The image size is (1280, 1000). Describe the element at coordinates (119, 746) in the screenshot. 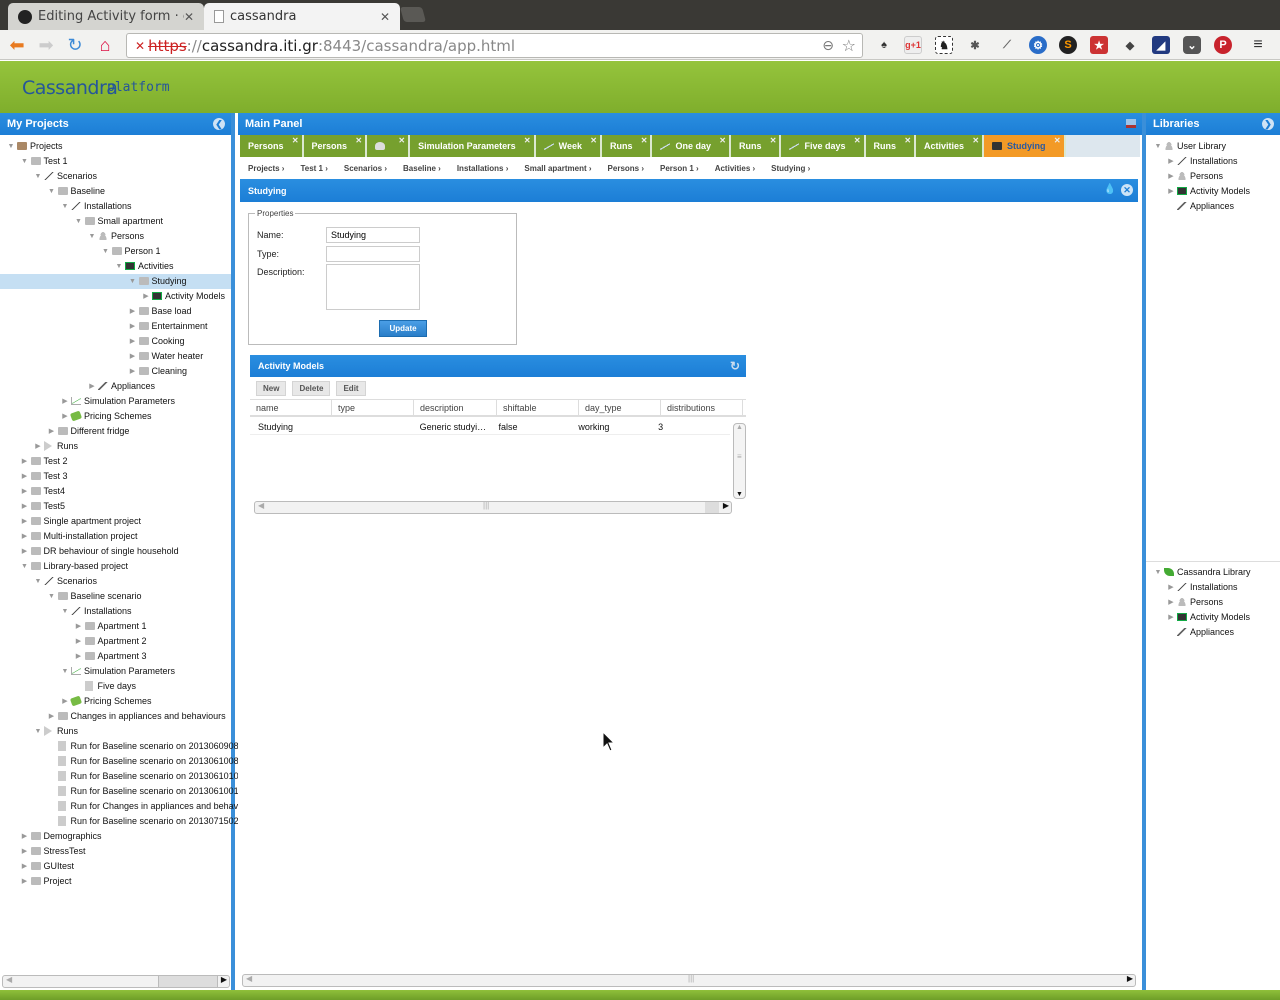

I see `tree-item: Run for Baseline scenario on 2013060908` at that location.